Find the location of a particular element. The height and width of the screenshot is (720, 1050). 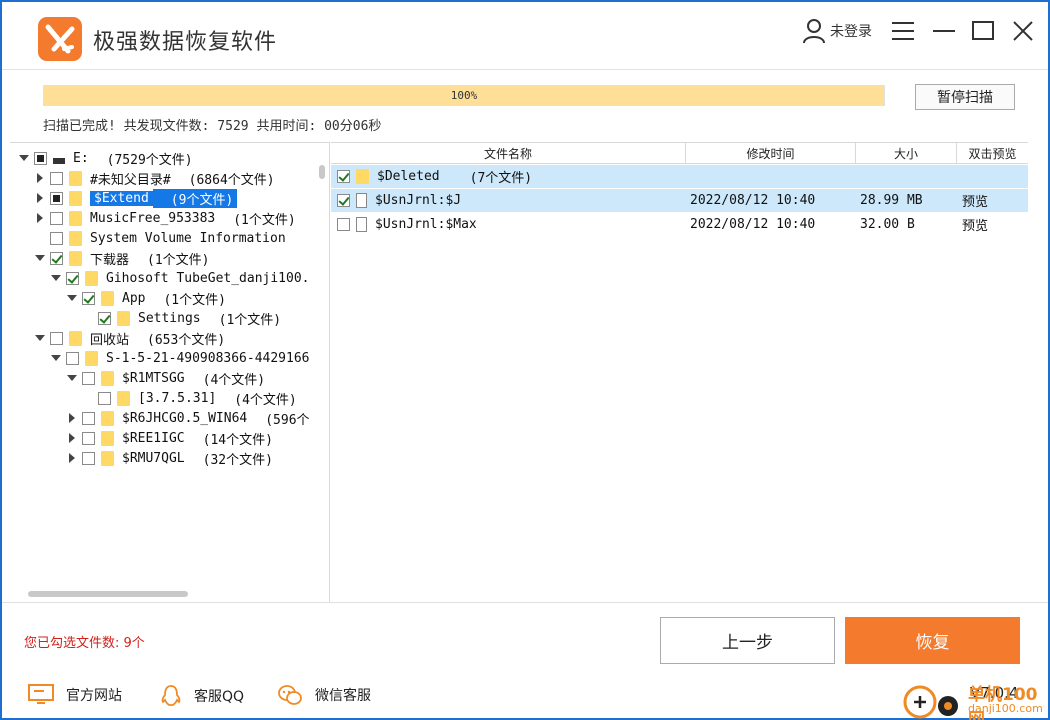

tree-node: 回收站 (653个文件) is located at coordinates (129, 338).